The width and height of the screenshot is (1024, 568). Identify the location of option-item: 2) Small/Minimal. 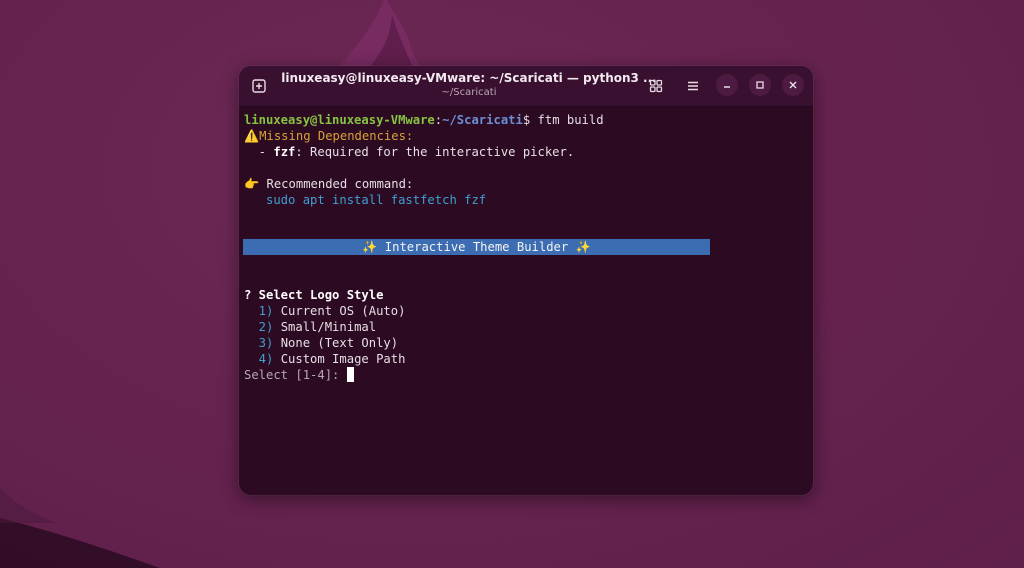
(310, 327).